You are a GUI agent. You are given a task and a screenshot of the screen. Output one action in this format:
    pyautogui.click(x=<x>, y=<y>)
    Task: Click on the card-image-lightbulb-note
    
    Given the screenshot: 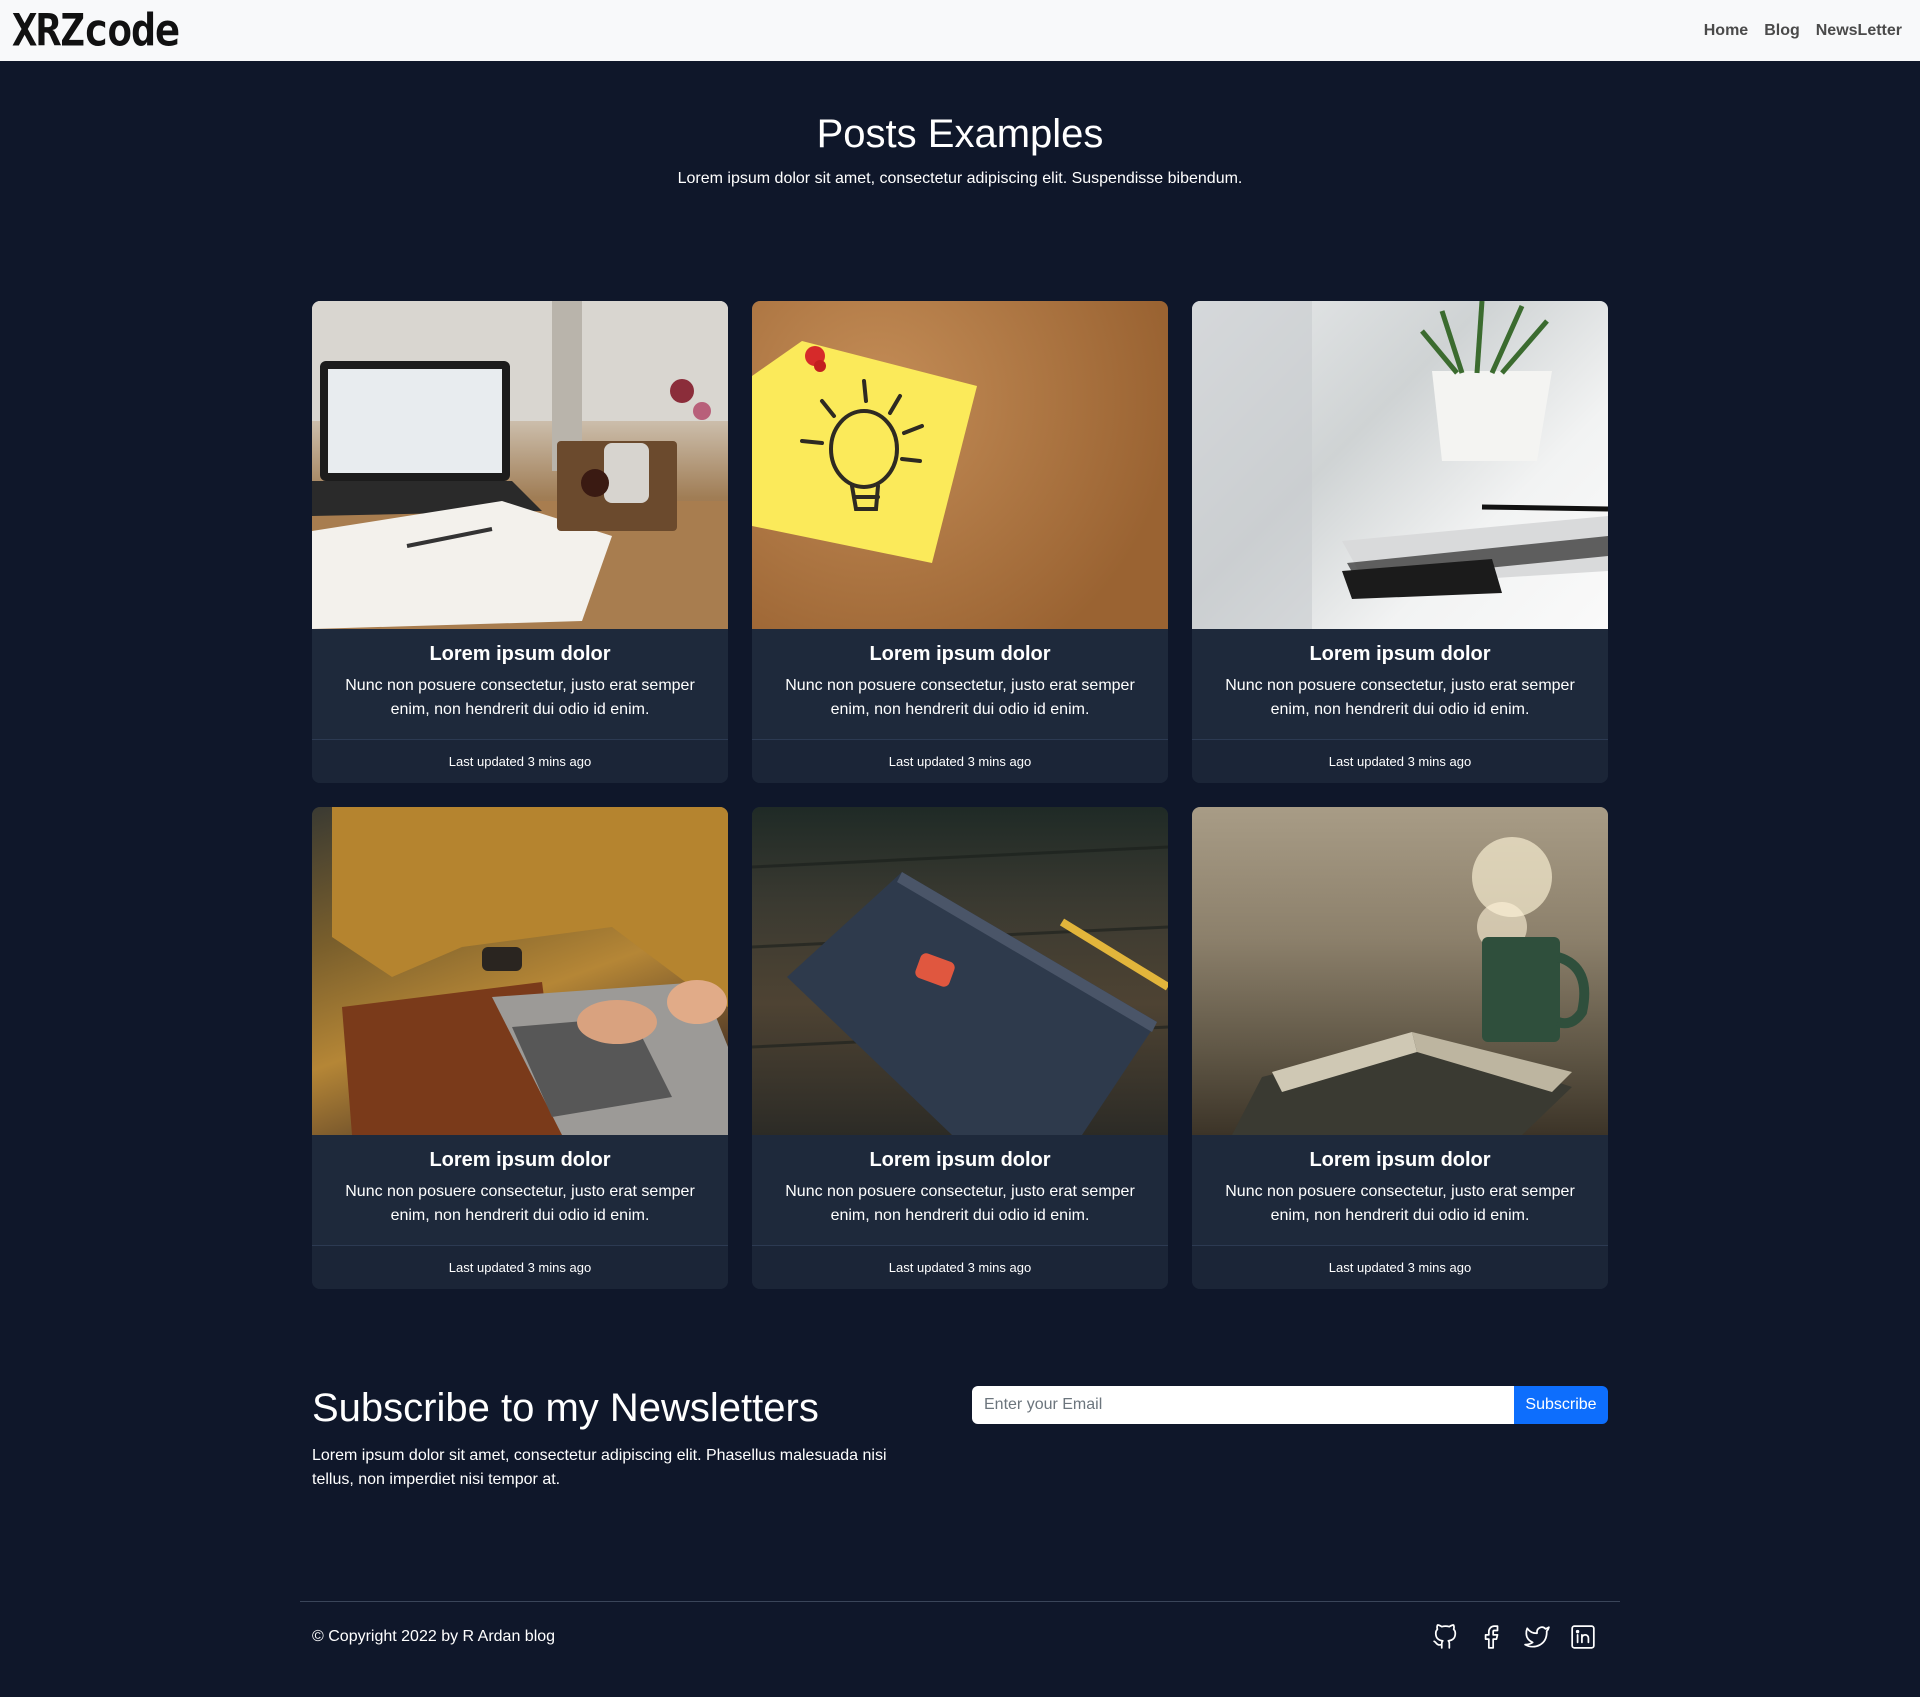 What is the action you would take?
    pyautogui.click(x=960, y=465)
    